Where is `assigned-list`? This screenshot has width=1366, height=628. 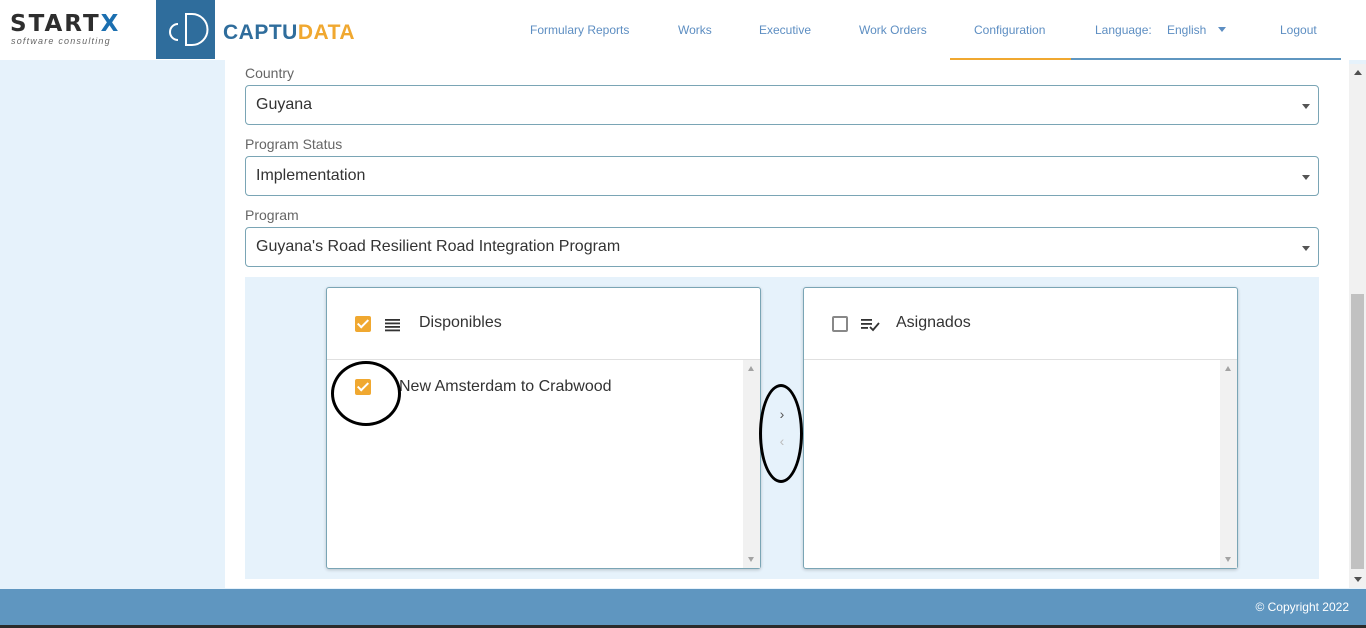 assigned-list is located at coordinates (1020, 464).